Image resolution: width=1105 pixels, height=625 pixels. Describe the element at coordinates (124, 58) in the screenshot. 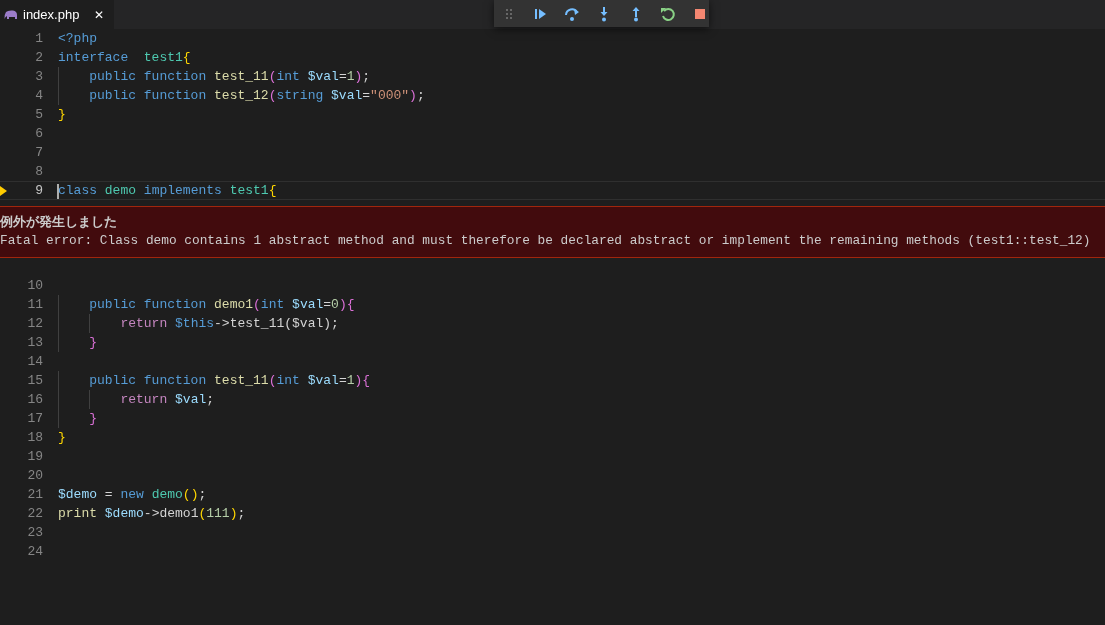

I see `code-line: interface test1{` at that location.